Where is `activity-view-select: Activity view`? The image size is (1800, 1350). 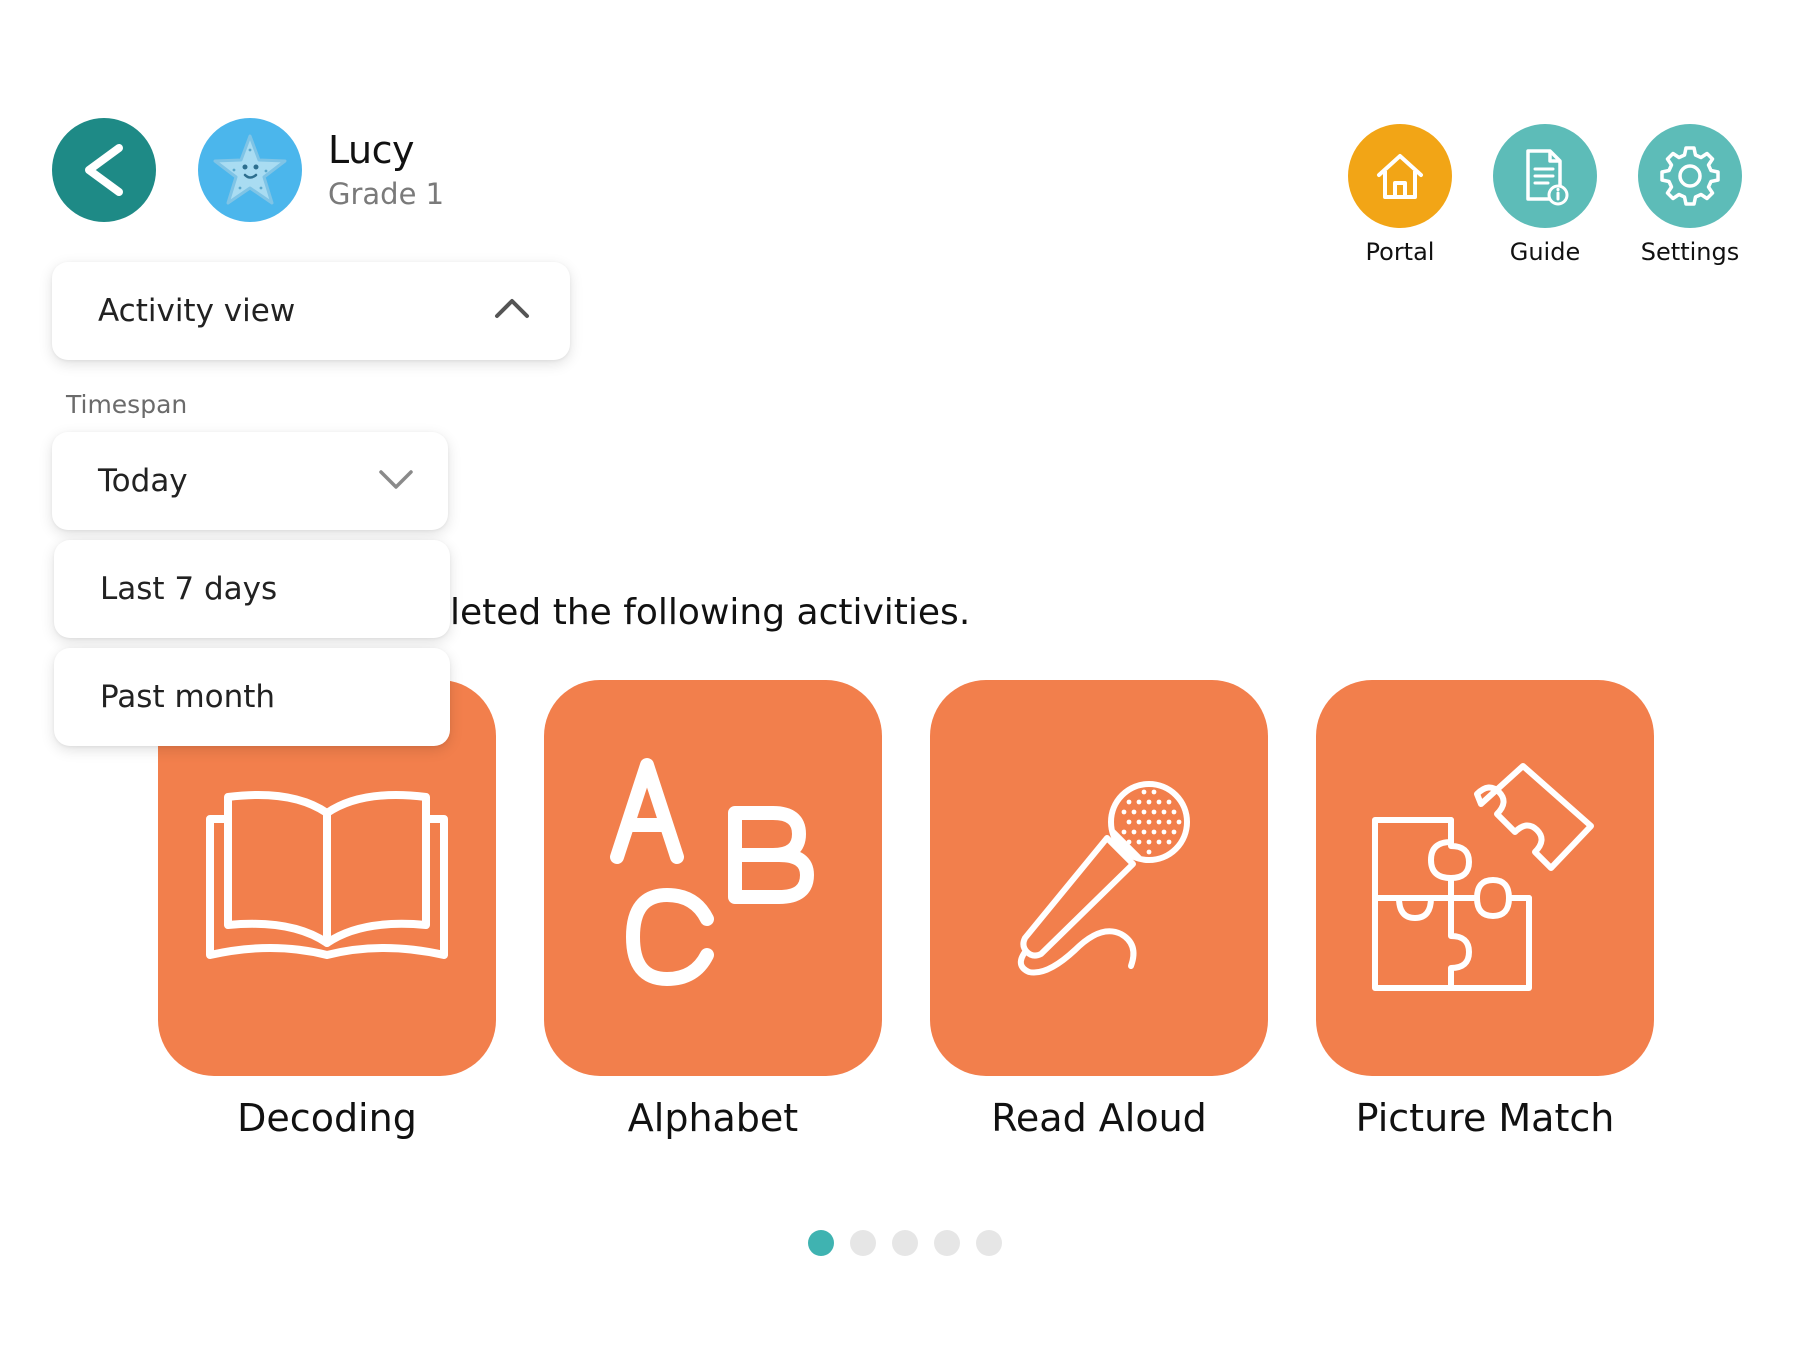
activity-view-select: Activity view is located at coordinates (311, 311).